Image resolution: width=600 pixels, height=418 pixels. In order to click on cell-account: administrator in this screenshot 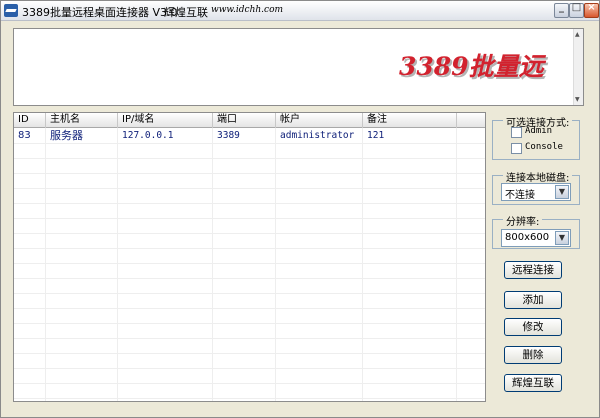, I will do `click(317, 135)`.